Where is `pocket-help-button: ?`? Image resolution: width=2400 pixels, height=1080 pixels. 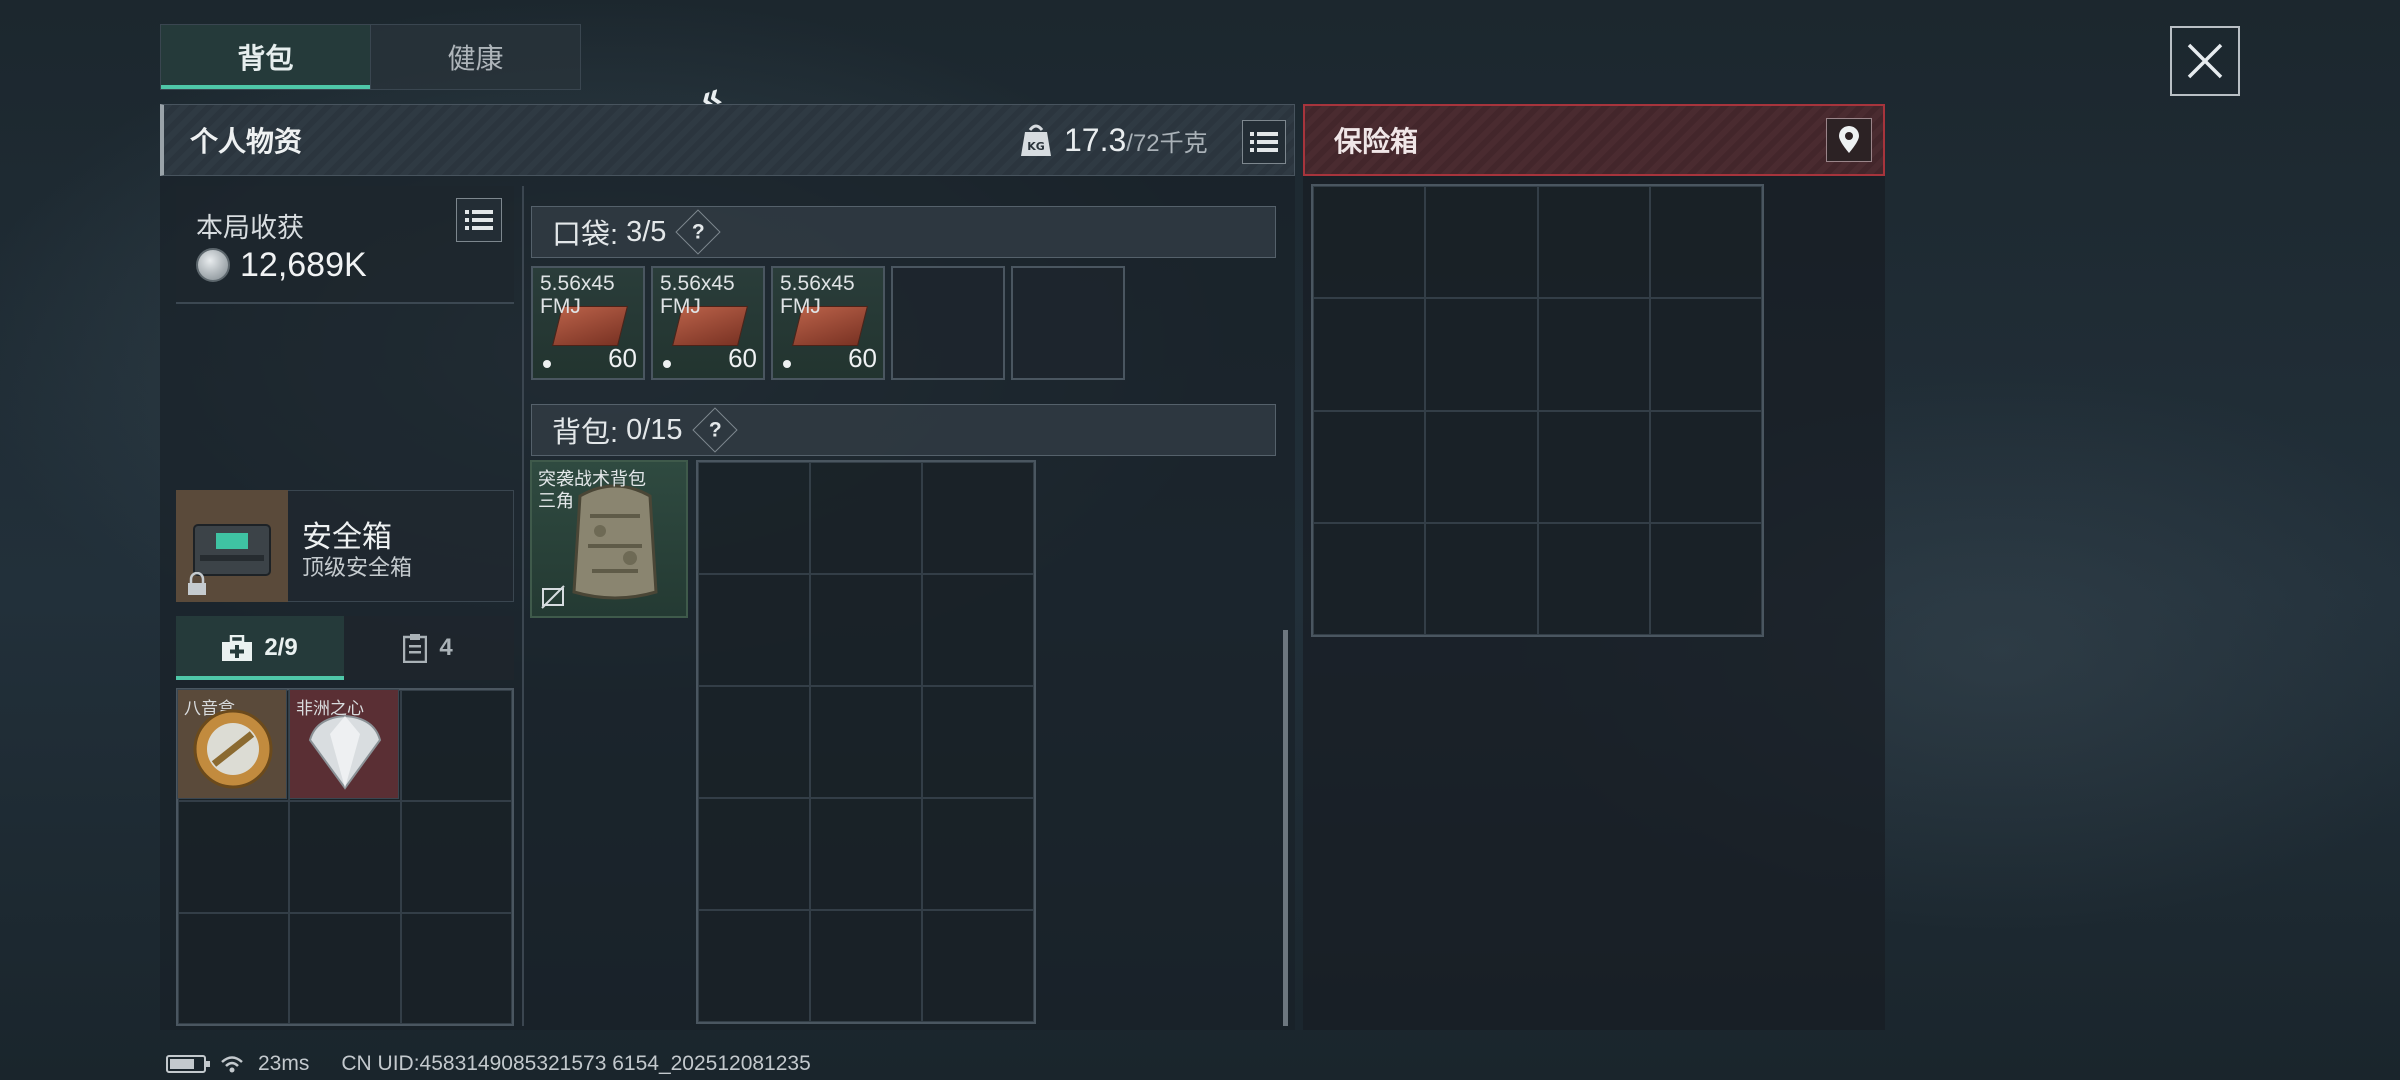 pocket-help-button: ? is located at coordinates (698, 232).